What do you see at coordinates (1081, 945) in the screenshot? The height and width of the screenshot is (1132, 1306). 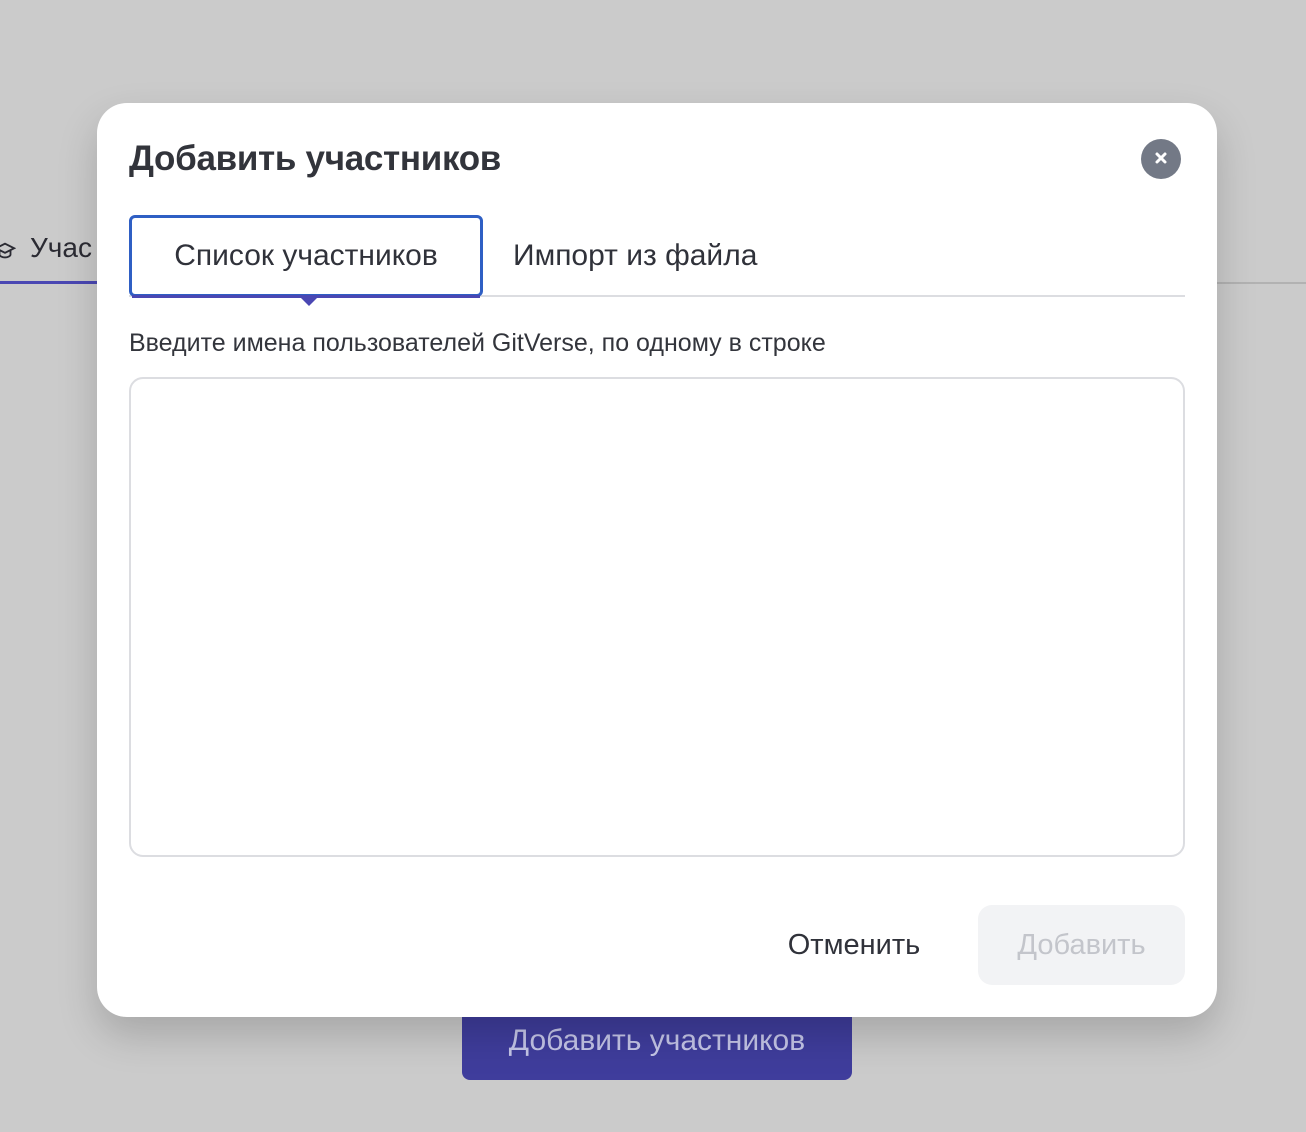 I see `add-button: Добавить` at bounding box center [1081, 945].